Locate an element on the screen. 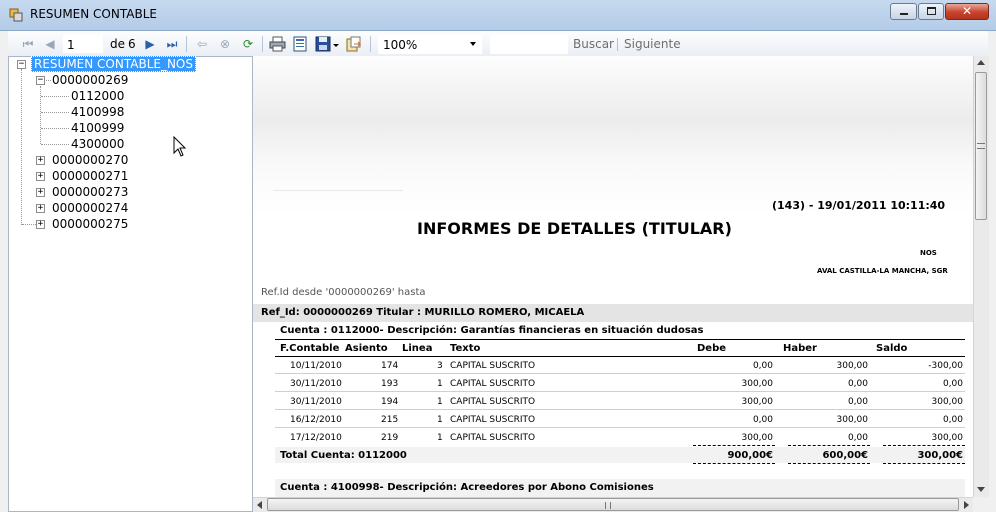 The image size is (996, 512). col-header-asiento: Asiento is located at coordinates (366, 348).